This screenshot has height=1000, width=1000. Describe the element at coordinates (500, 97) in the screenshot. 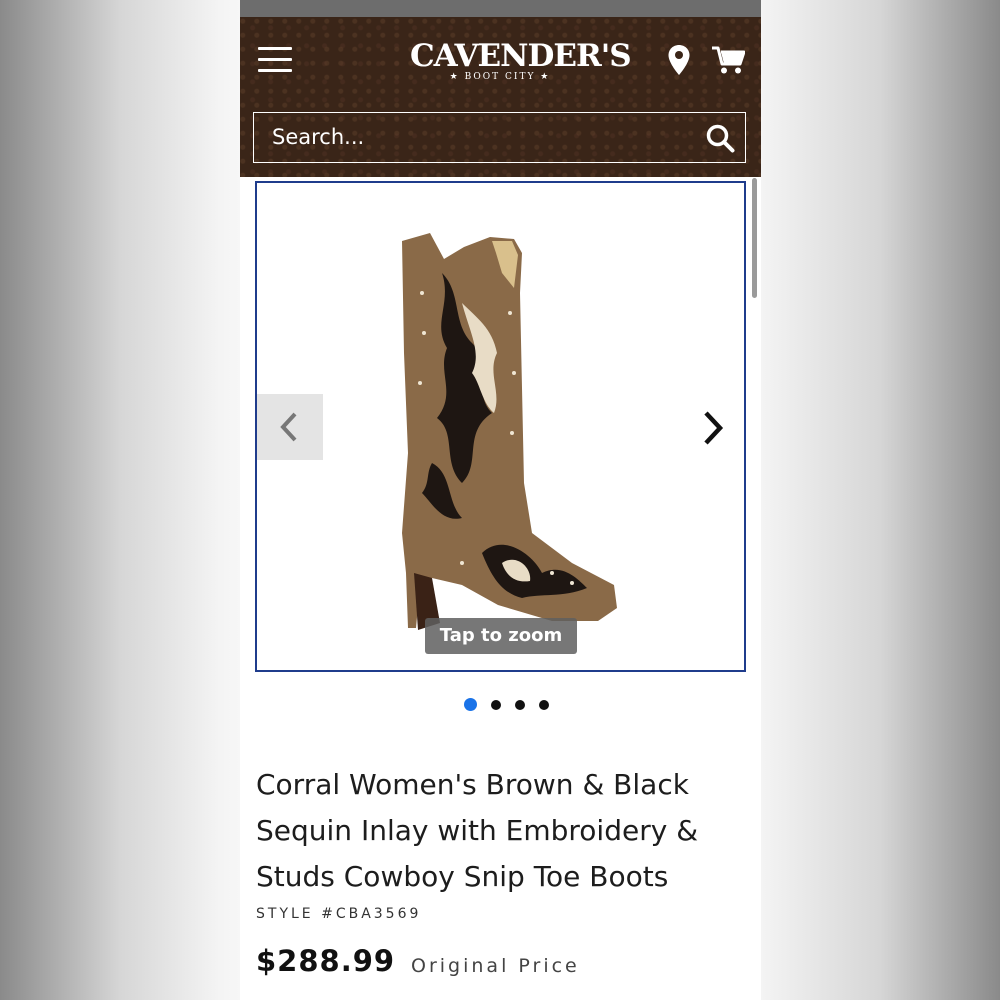

I see `site-header: CAVENDER'S ★ BOOT CITY ★` at that location.